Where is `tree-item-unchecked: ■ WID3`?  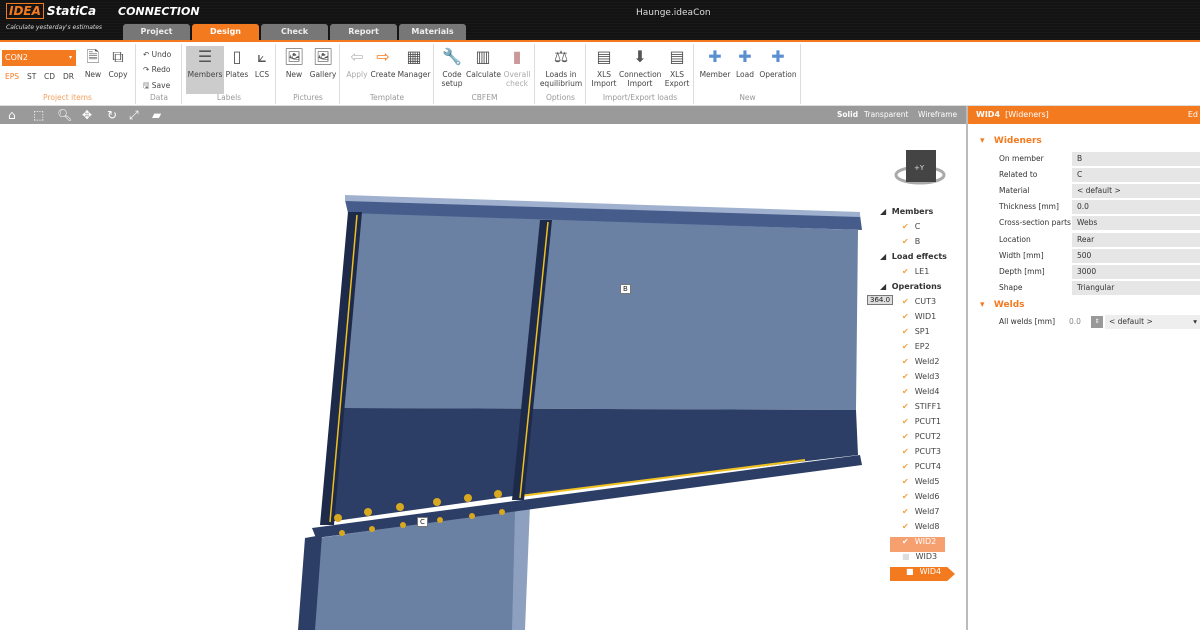
tree-item-unchecked: ■ WID3 is located at coordinates (917, 559).